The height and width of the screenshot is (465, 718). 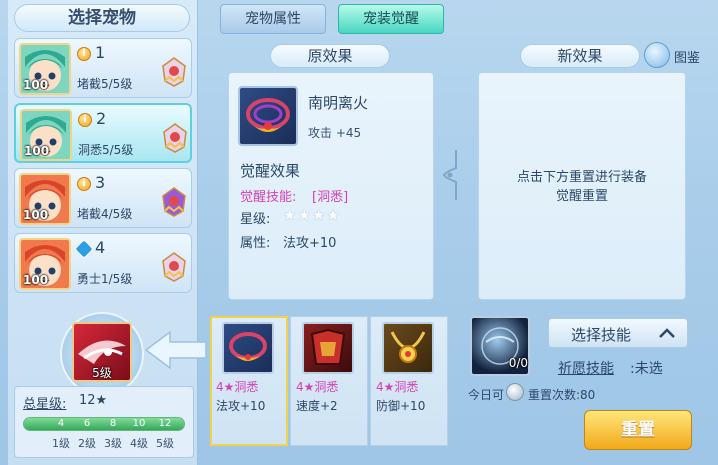 What do you see at coordinates (317, 406) in the screenshot?
I see `slot-stat-text: 速度+2` at bounding box center [317, 406].